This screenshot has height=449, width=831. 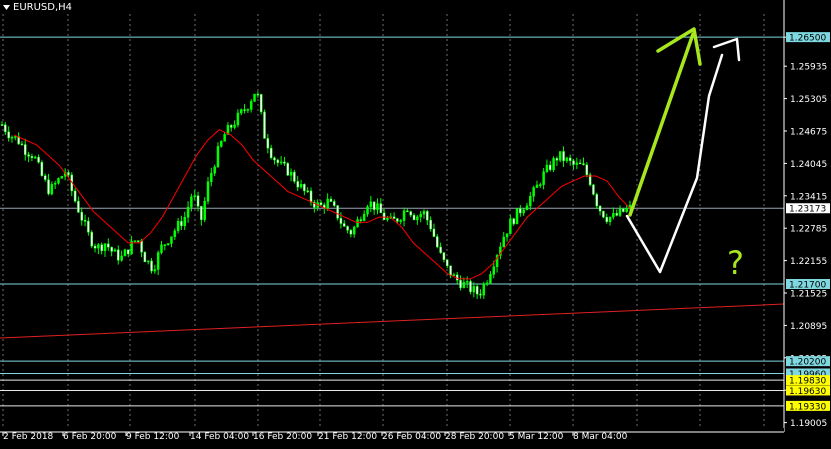 What do you see at coordinates (808, 165) in the screenshot?
I see `y-tick-label: 1.24045` at bounding box center [808, 165].